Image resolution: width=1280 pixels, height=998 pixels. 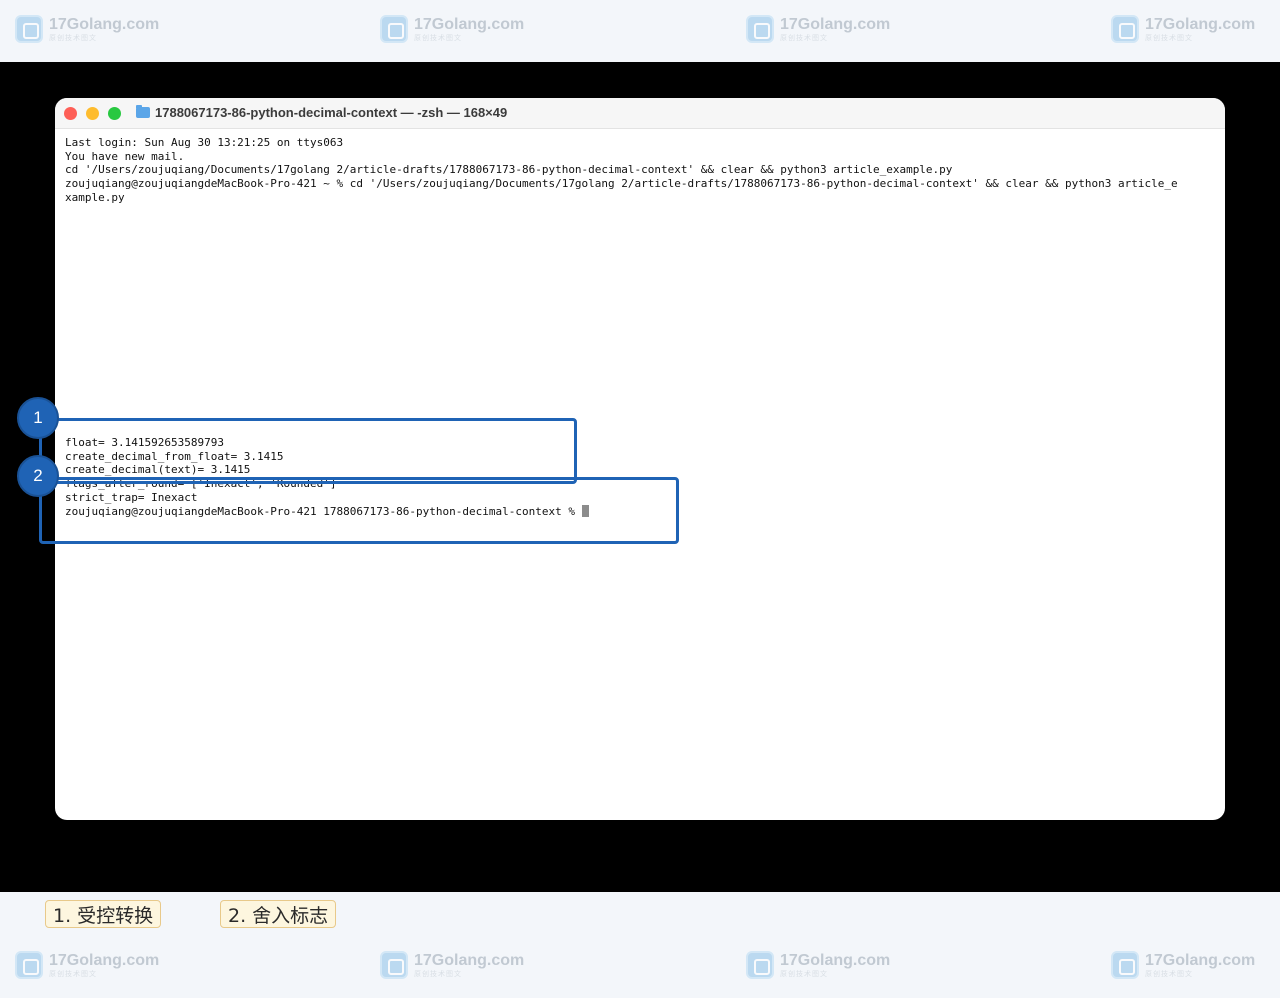 I want to click on zoom-window-button, so click(x=114, y=113).